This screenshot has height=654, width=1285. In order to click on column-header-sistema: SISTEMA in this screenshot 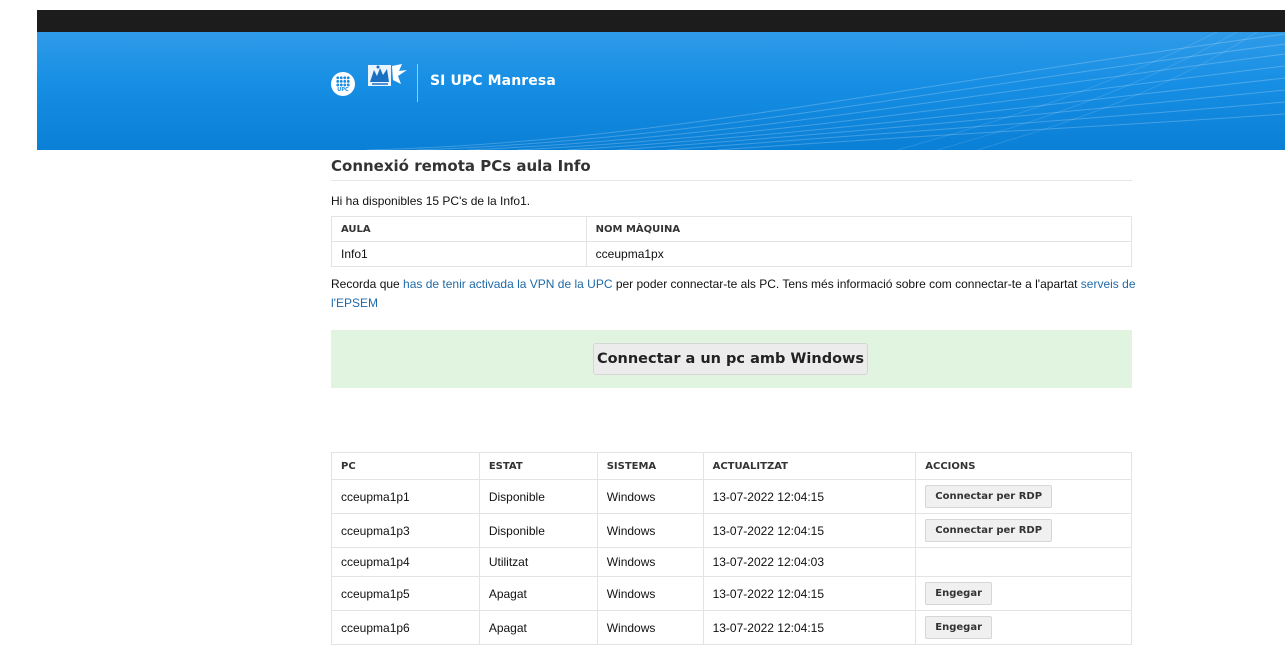, I will do `click(650, 466)`.